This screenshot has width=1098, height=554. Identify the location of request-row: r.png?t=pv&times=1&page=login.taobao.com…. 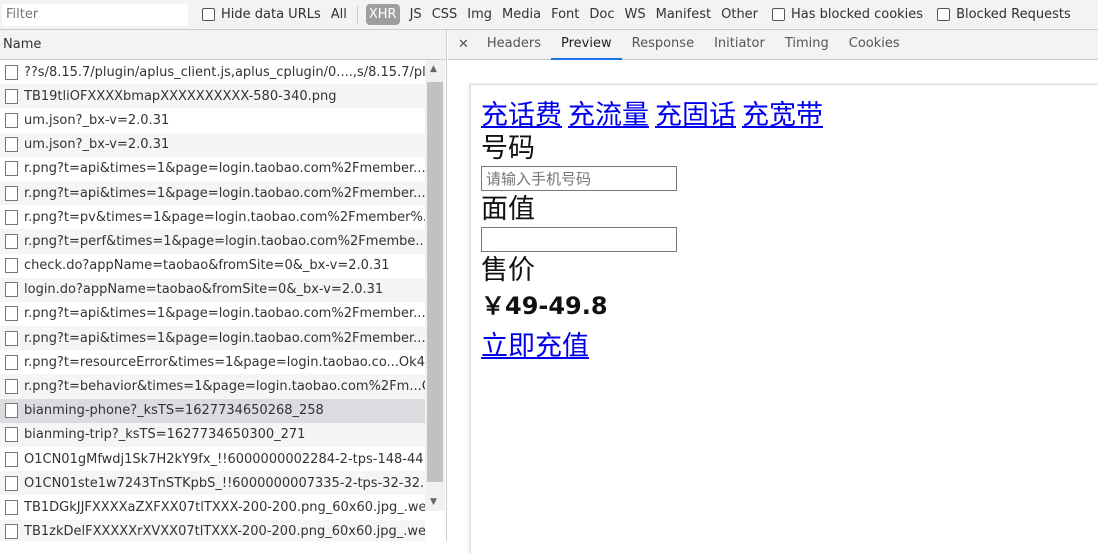
(212, 217).